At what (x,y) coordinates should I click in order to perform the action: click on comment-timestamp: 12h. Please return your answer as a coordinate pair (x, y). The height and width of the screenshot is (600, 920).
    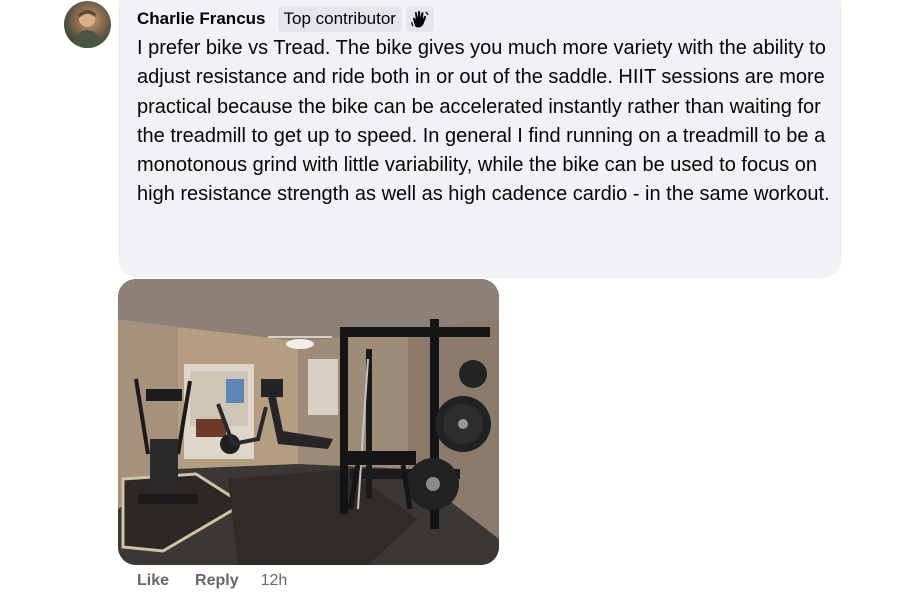
    Looking at the image, I should click on (274, 581).